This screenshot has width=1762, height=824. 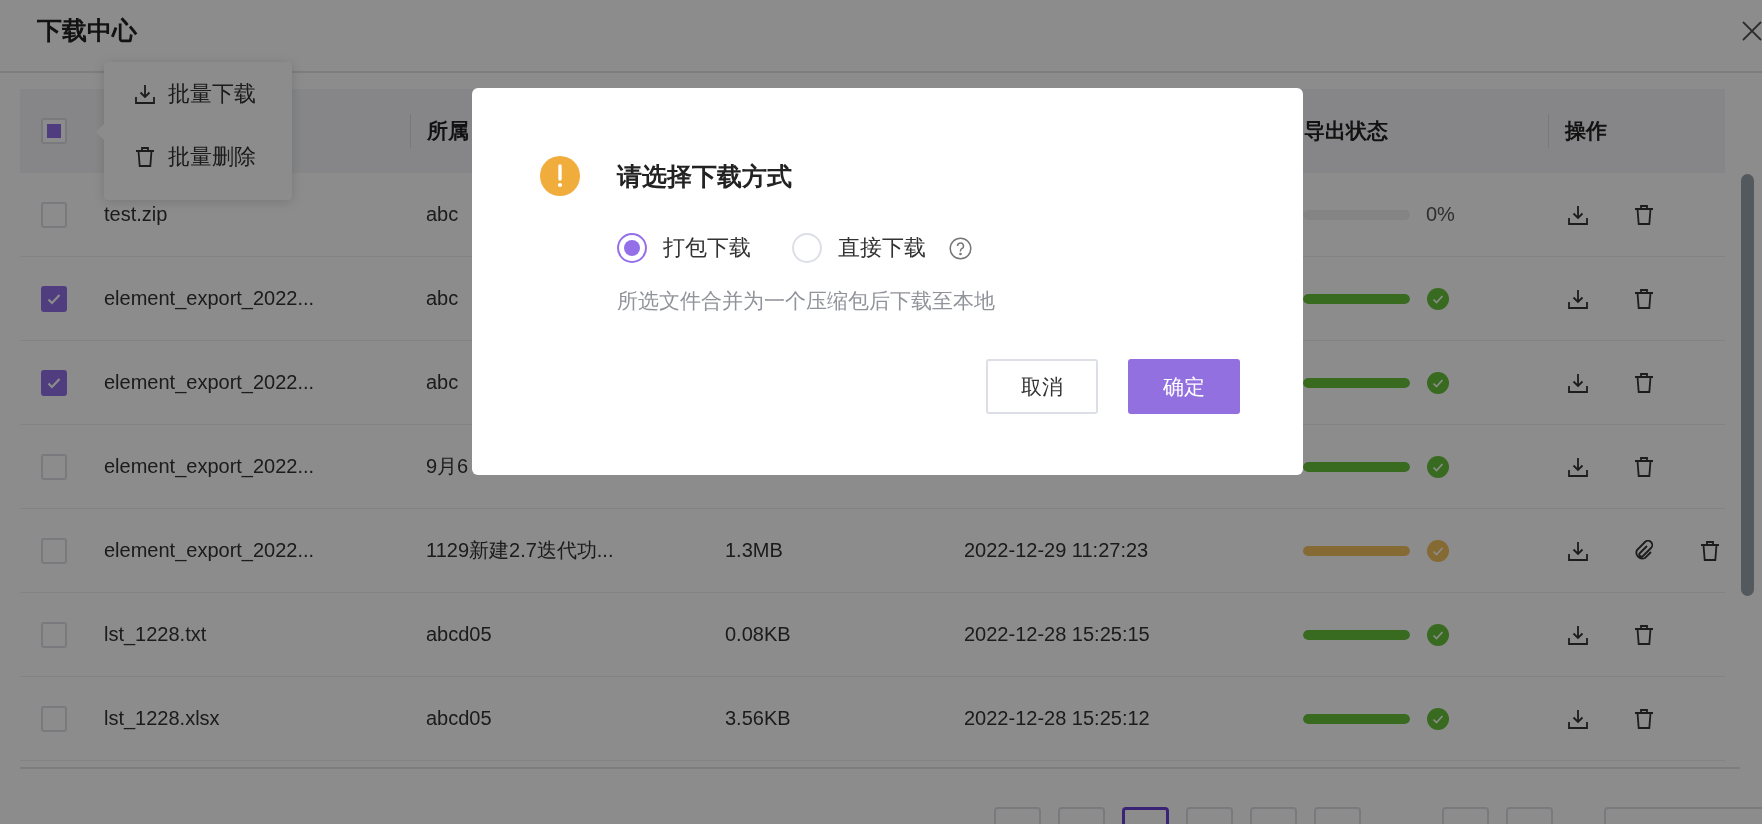 What do you see at coordinates (632, 248) in the screenshot?
I see `radio-button` at bounding box center [632, 248].